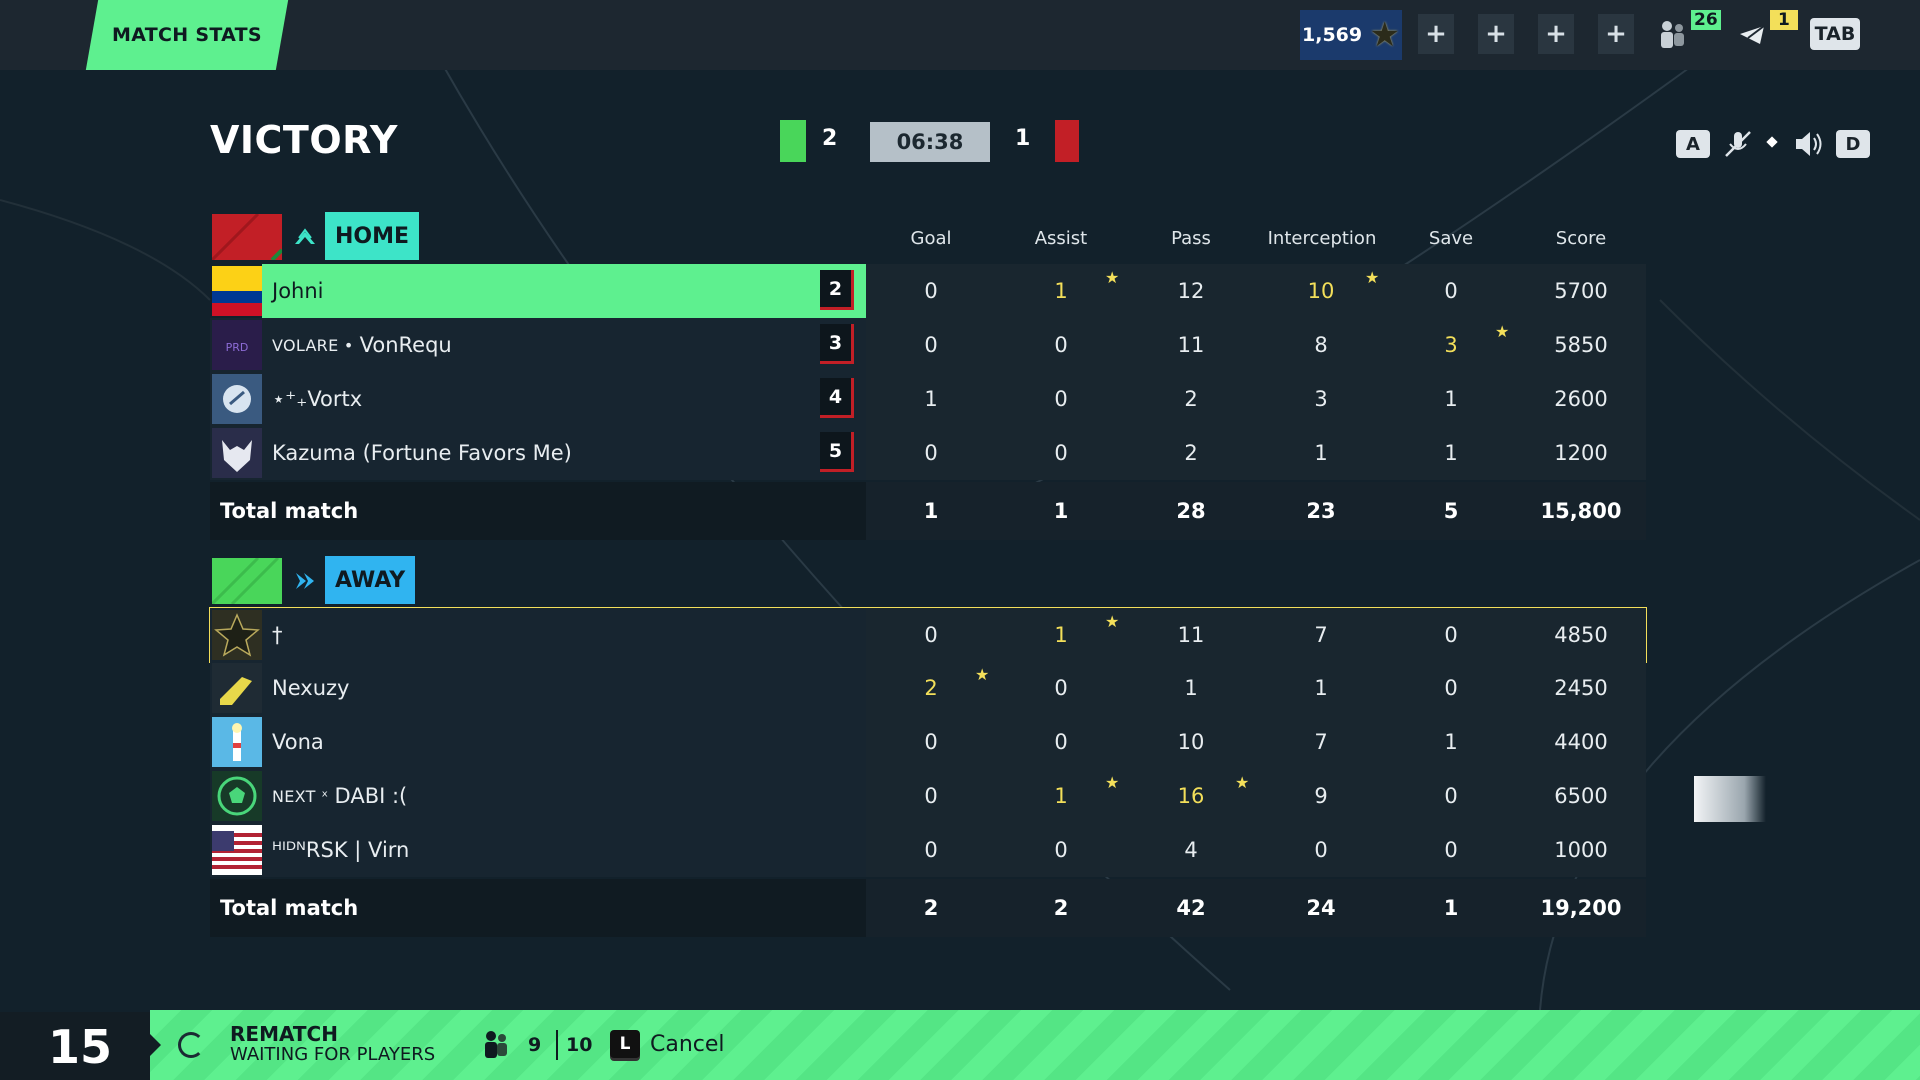  What do you see at coordinates (1835, 34) in the screenshot?
I see `tab-key-hint: TAB` at bounding box center [1835, 34].